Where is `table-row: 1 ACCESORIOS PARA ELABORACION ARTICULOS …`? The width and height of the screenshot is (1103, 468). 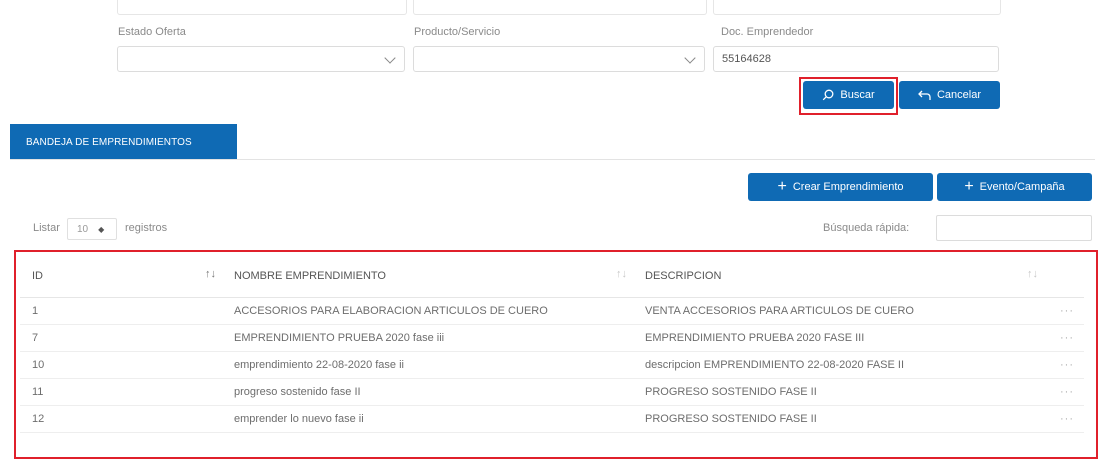 table-row: 1 ACCESORIOS PARA ELABORACION ARTICULOS … is located at coordinates (552, 311).